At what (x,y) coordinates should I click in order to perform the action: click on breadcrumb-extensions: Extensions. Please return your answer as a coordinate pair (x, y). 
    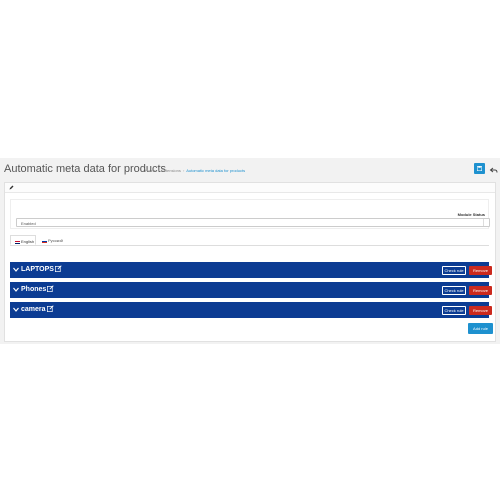
    Looking at the image, I should click on (171, 170).